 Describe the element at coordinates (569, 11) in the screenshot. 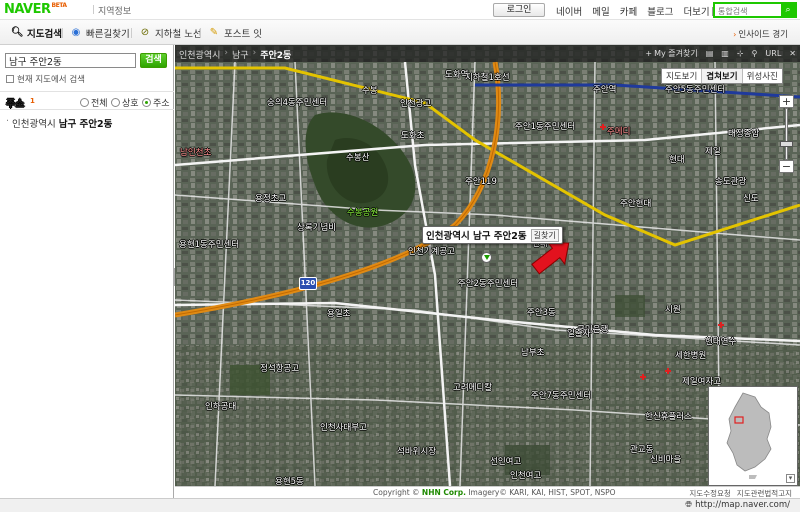

I see `nav-naver: 네이버` at that location.